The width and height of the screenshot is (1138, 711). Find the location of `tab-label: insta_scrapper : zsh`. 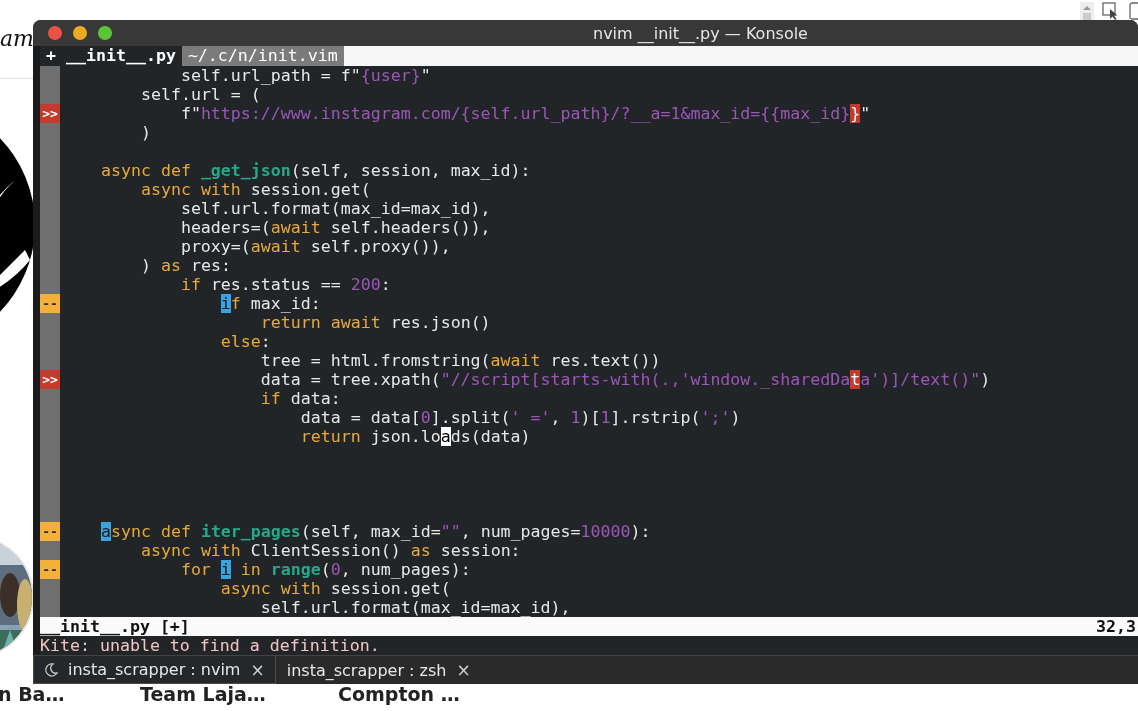

tab-label: insta_scrapper : zsh is located at coordinates (366, 670).